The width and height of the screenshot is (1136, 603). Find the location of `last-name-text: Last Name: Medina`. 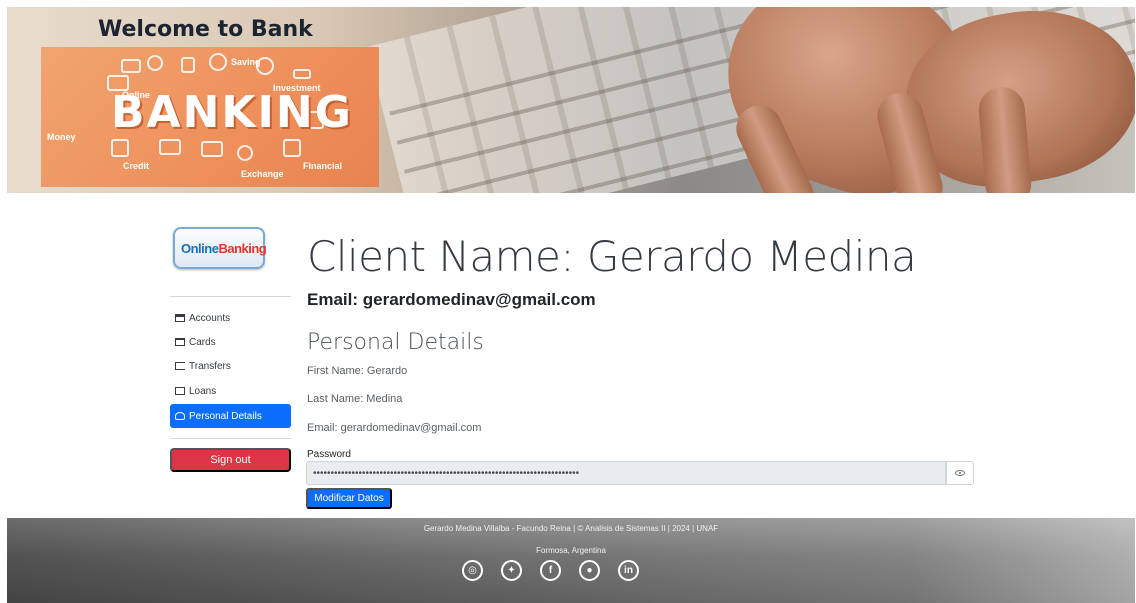

last-name-text: Last Name: Medina is located at coordinates (355, 399).